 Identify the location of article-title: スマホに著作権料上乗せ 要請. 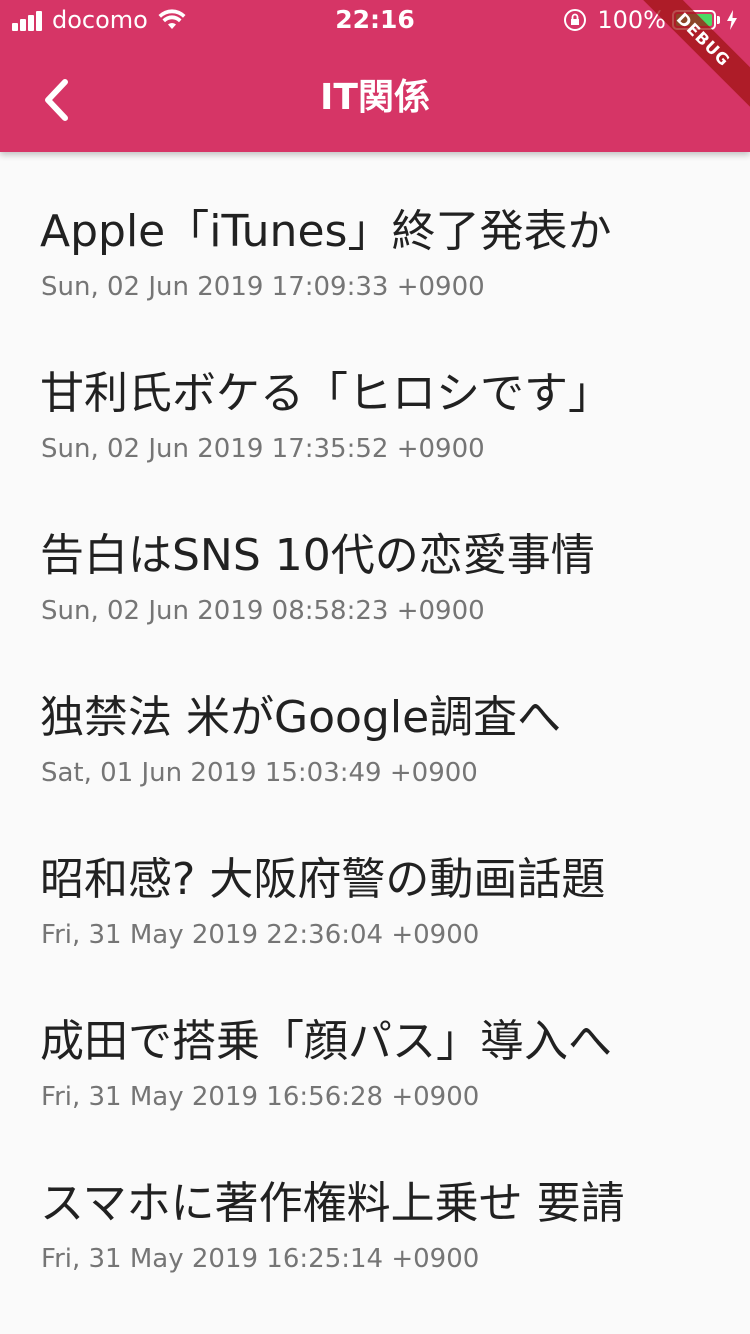
(332, 1203).